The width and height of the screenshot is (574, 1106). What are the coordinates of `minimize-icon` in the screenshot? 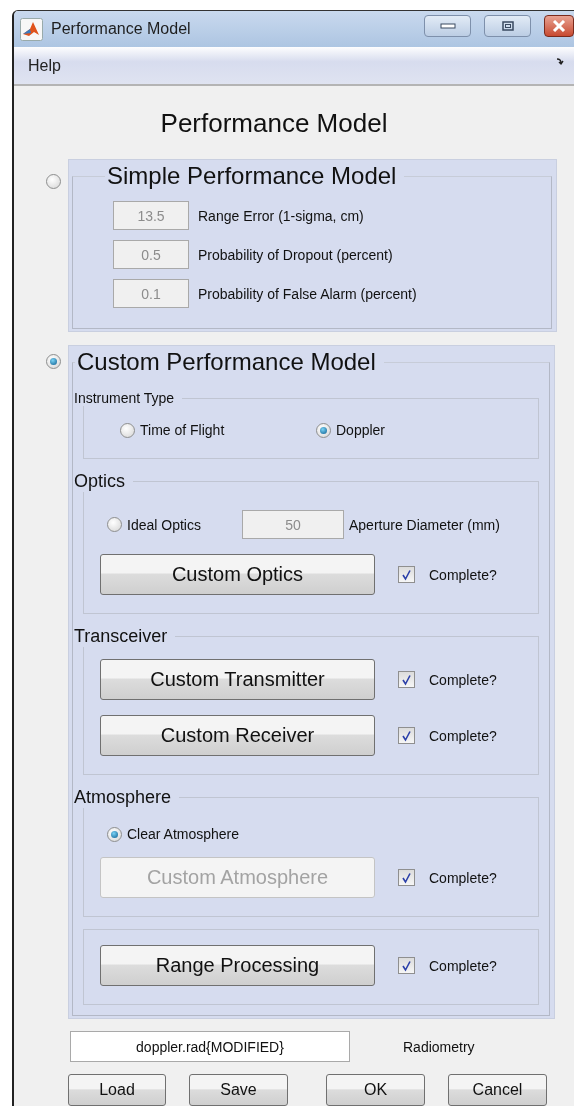 It's located at (447, 26).